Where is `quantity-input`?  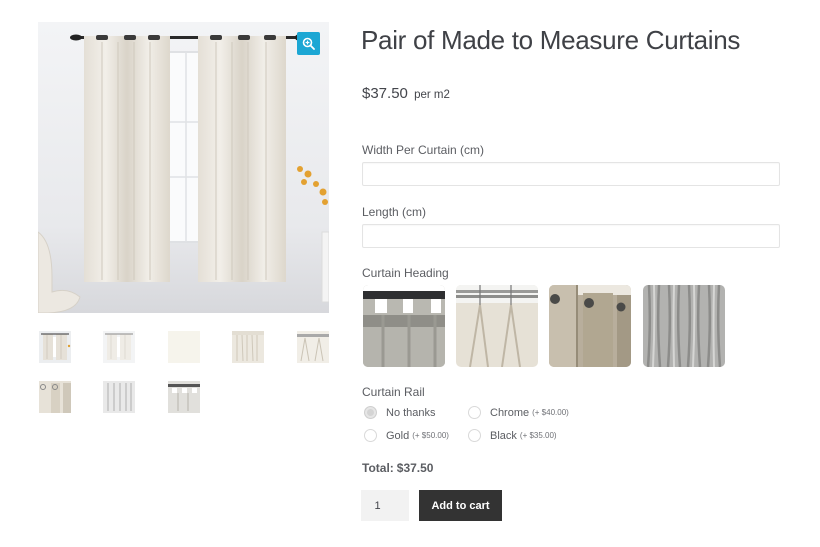
quantity-input is located at coordinates (385, 505).